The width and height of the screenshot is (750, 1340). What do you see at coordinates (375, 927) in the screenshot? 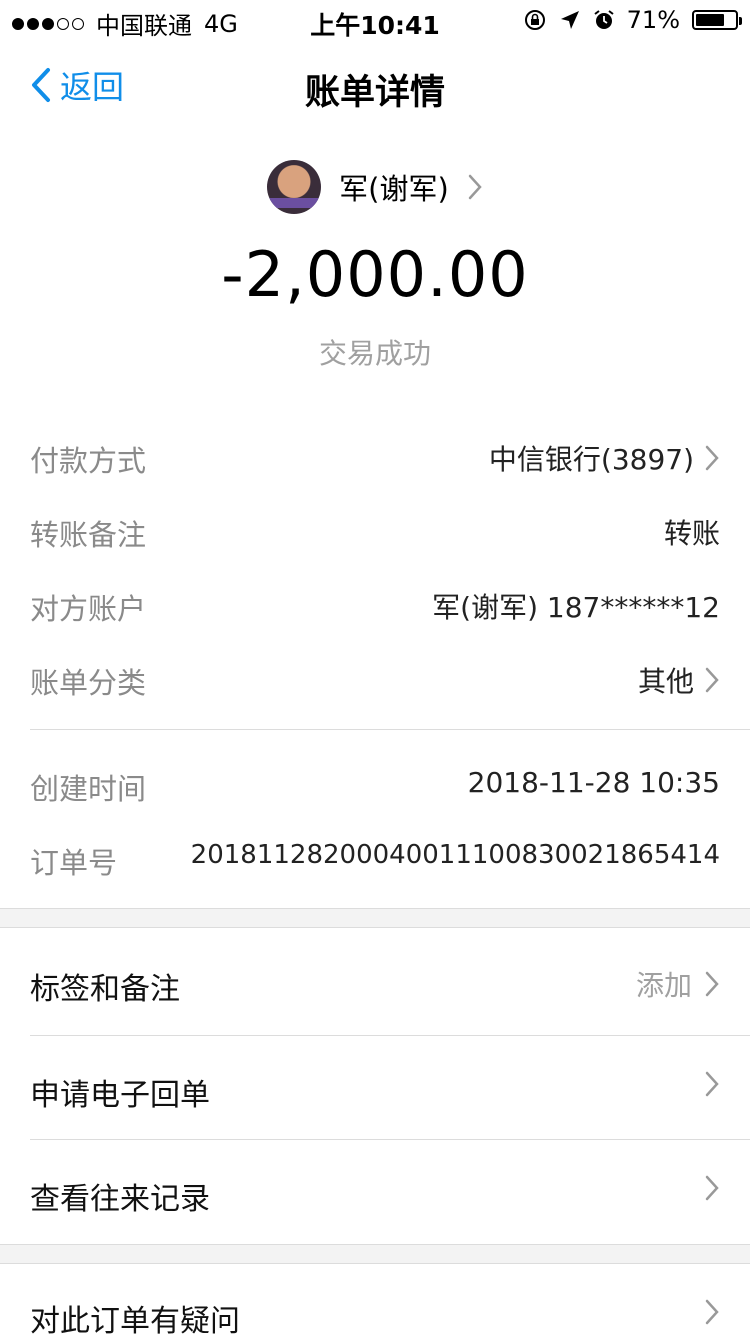
I see `section-divider` at bounding box center [375, 927].